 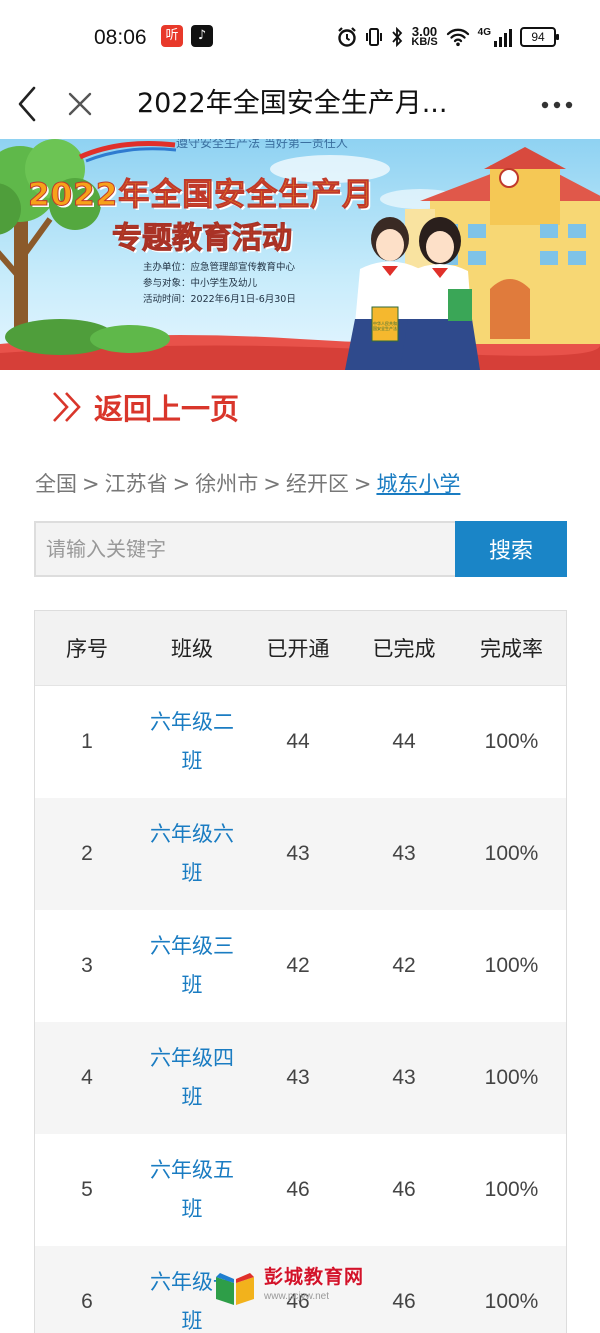 I want to click on watermark-subtext: www.pcjyw.net, so click(x=297, y=1296).